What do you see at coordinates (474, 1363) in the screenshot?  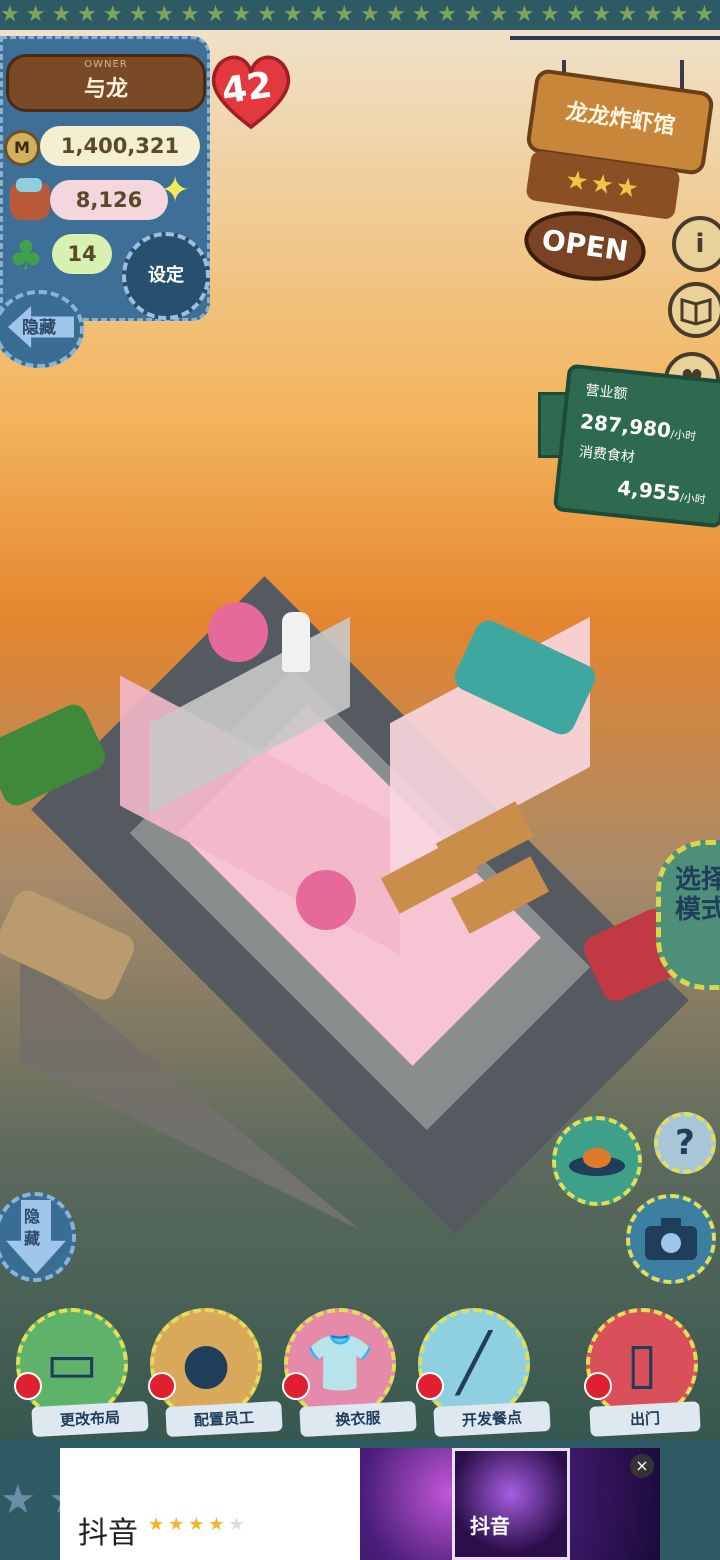 I see `knife-icon: ╱` at bounding box center [474, 1363].